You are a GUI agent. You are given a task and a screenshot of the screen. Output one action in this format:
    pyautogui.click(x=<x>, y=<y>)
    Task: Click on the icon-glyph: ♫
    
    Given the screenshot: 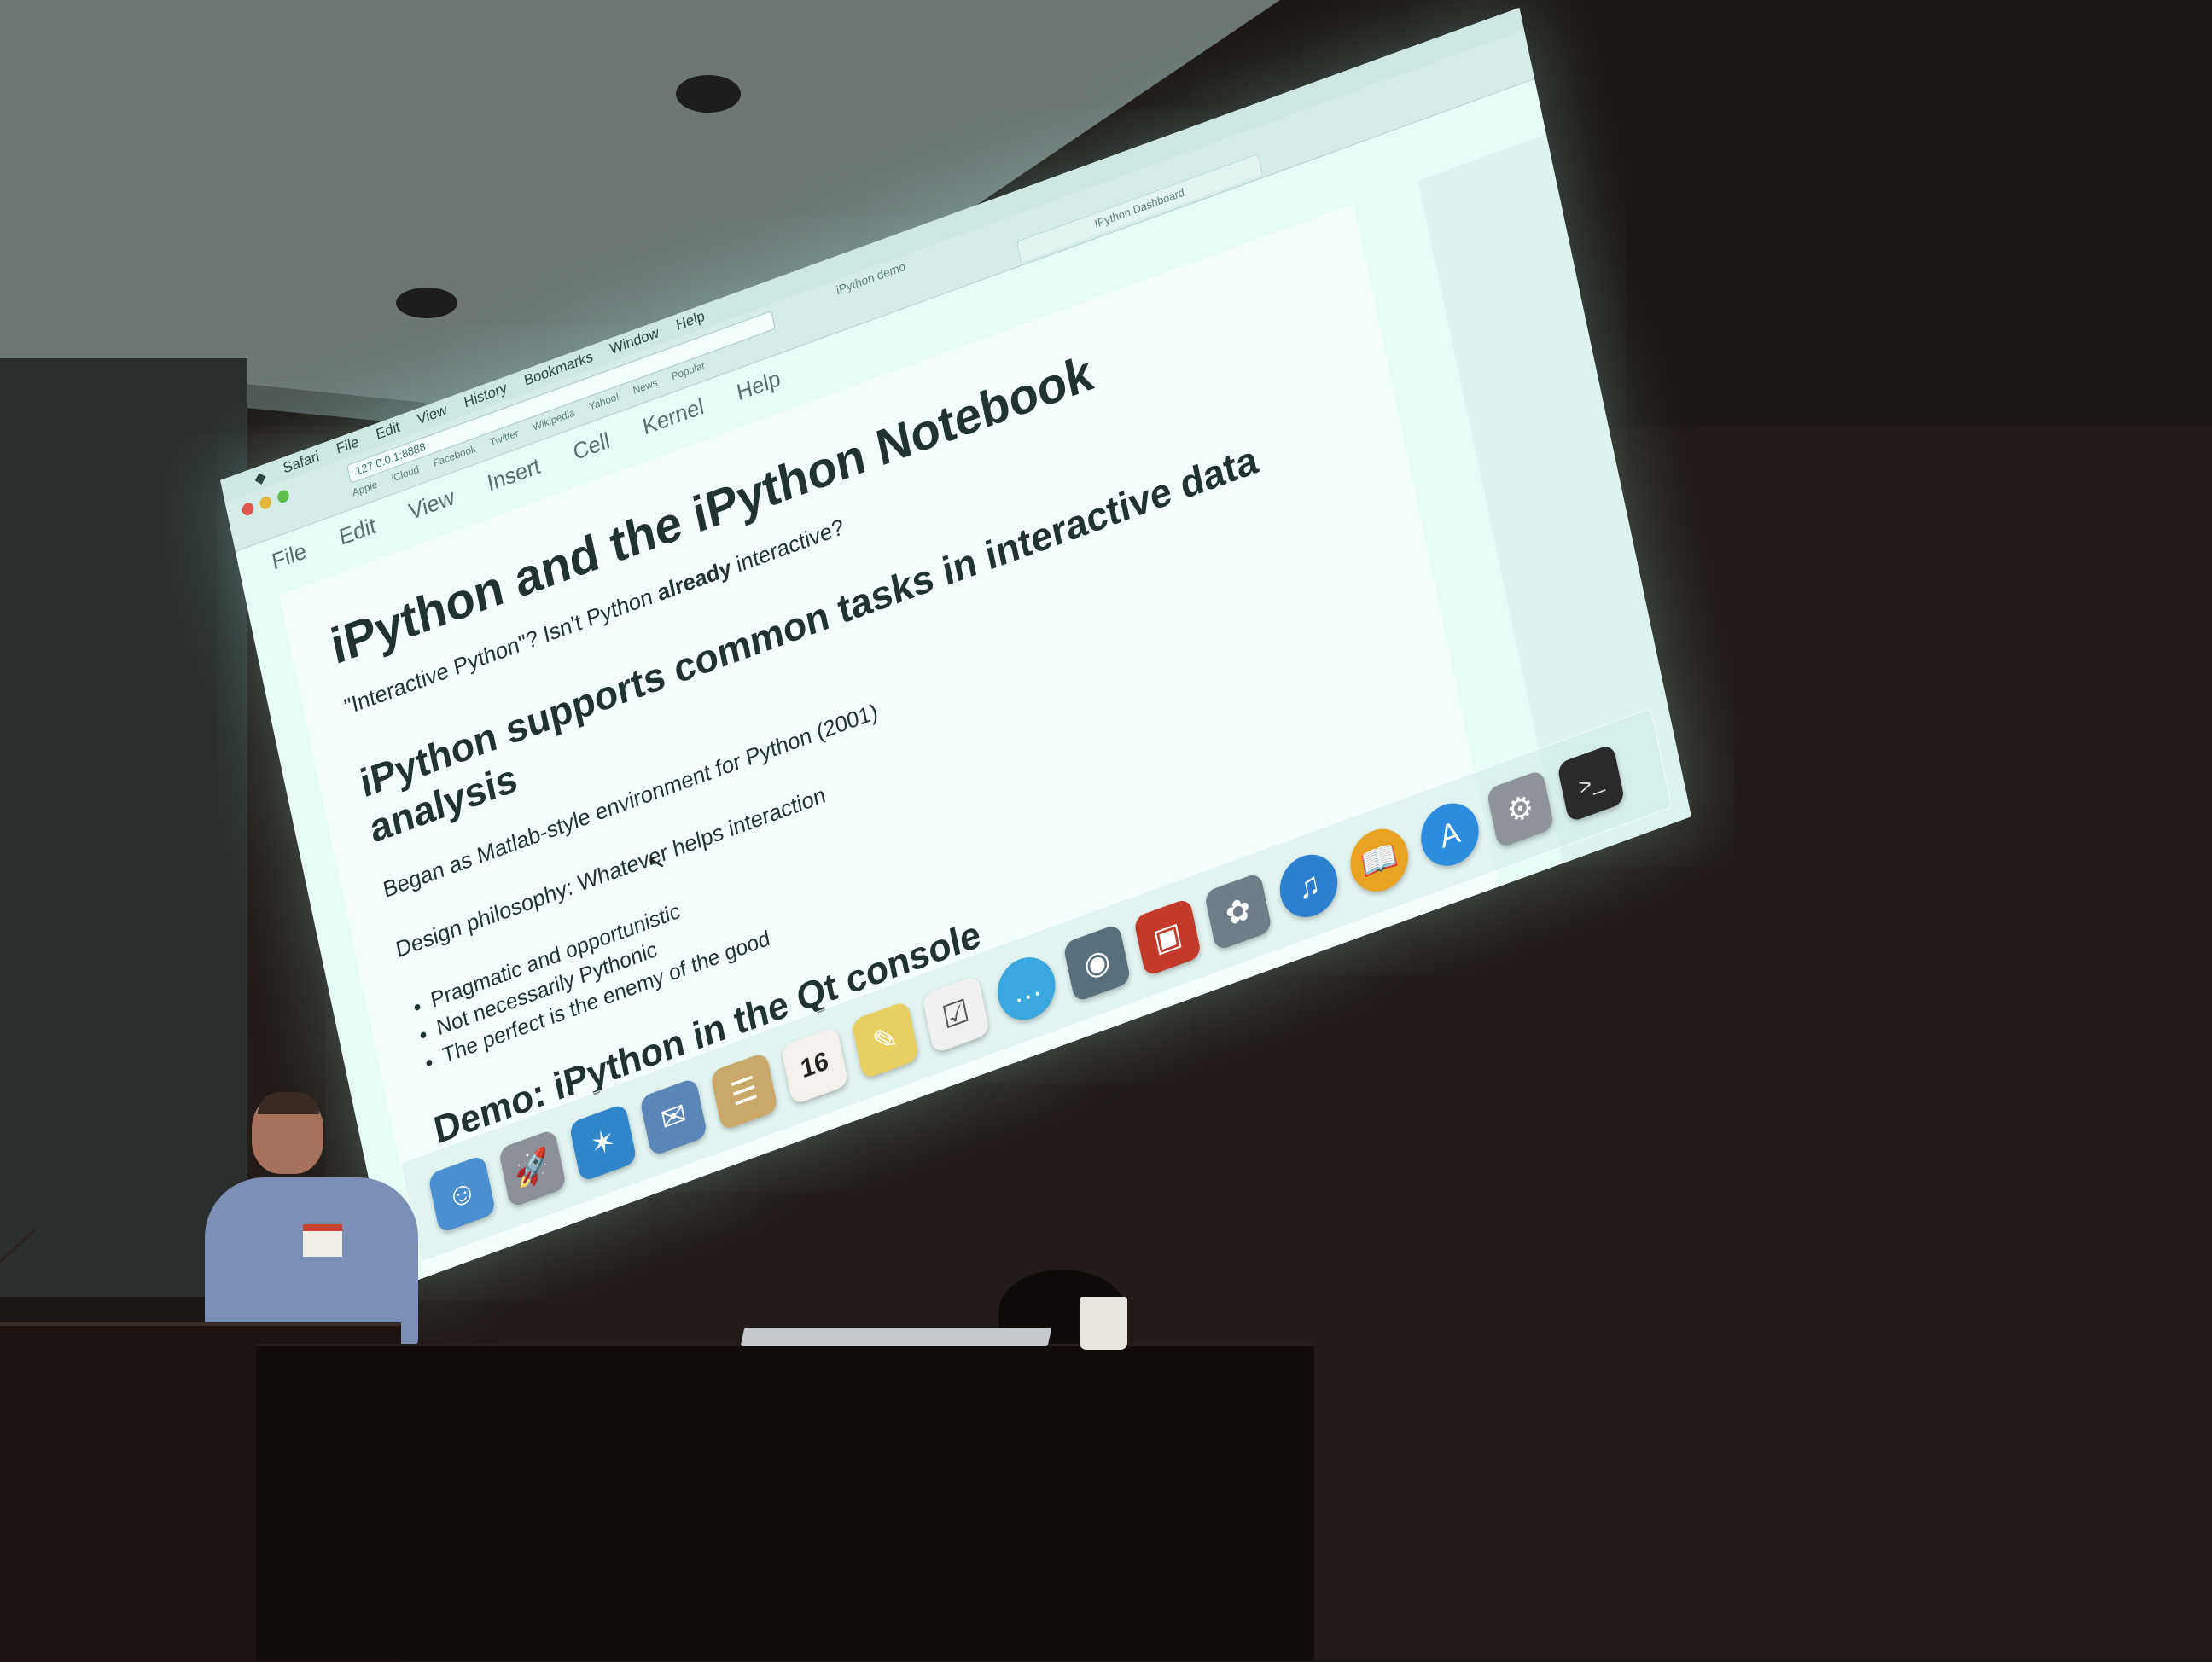 What is the action you would take?
    pyautogui.click(x=1309, y=885)
    